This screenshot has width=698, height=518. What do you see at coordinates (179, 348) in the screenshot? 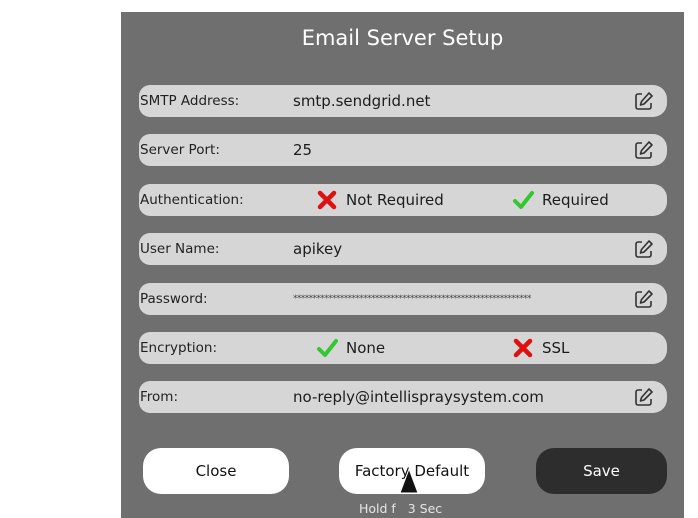
I see `encryption-label: Encryption:` at bounding box center [179, 348].